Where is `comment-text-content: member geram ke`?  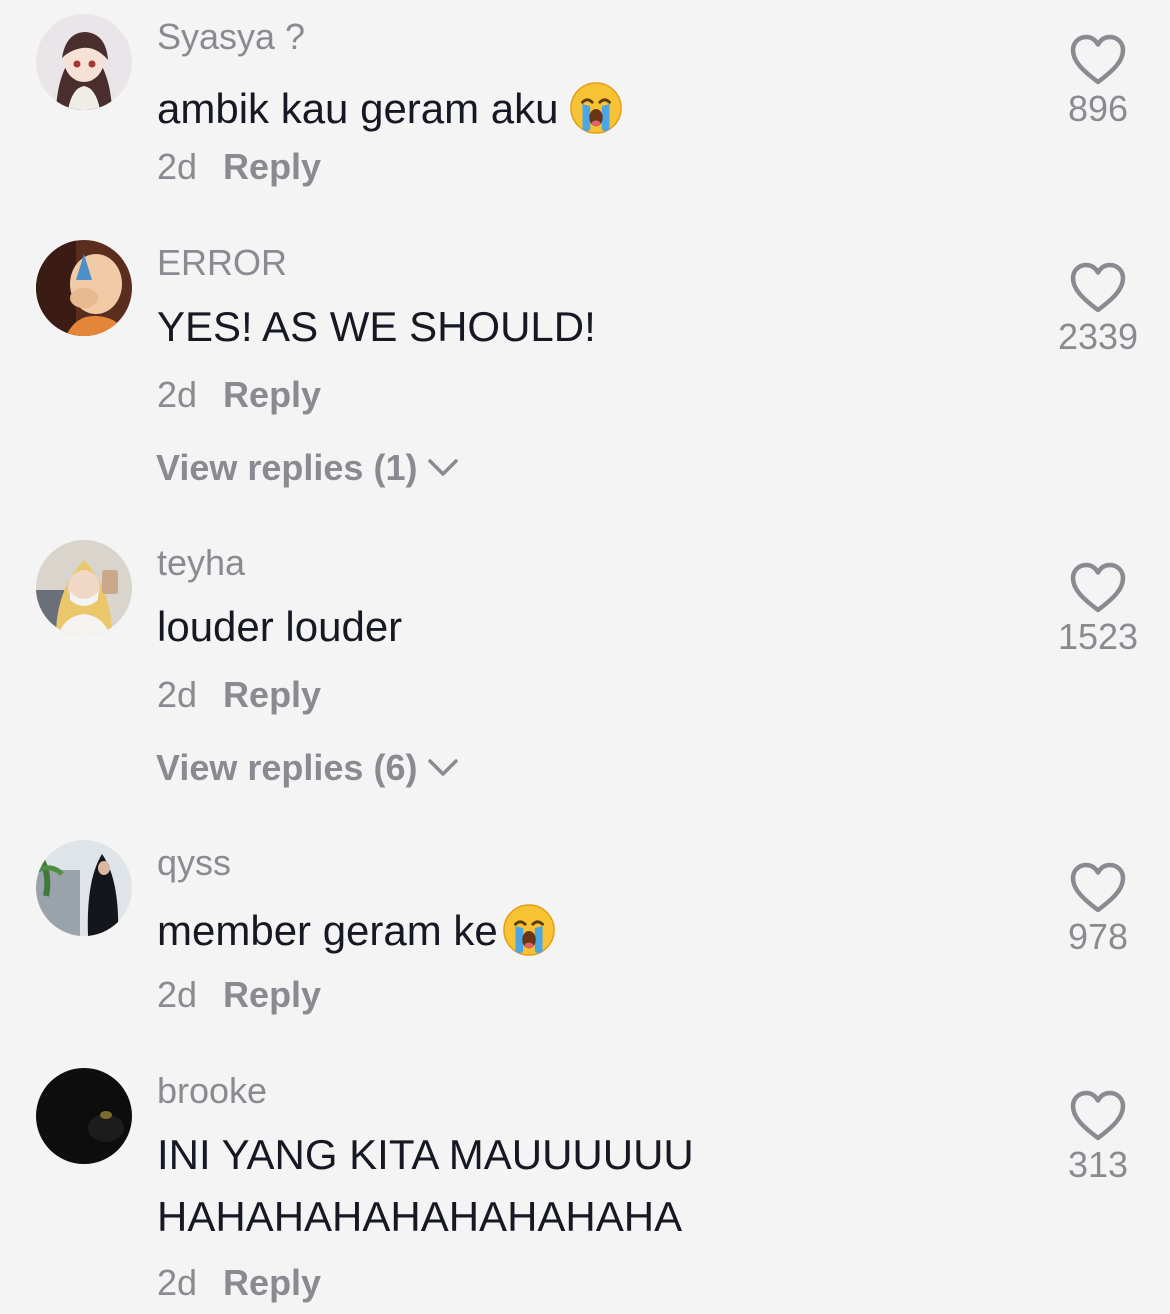 comment-text-content: member geram ke is located at coordinates (327, 930).